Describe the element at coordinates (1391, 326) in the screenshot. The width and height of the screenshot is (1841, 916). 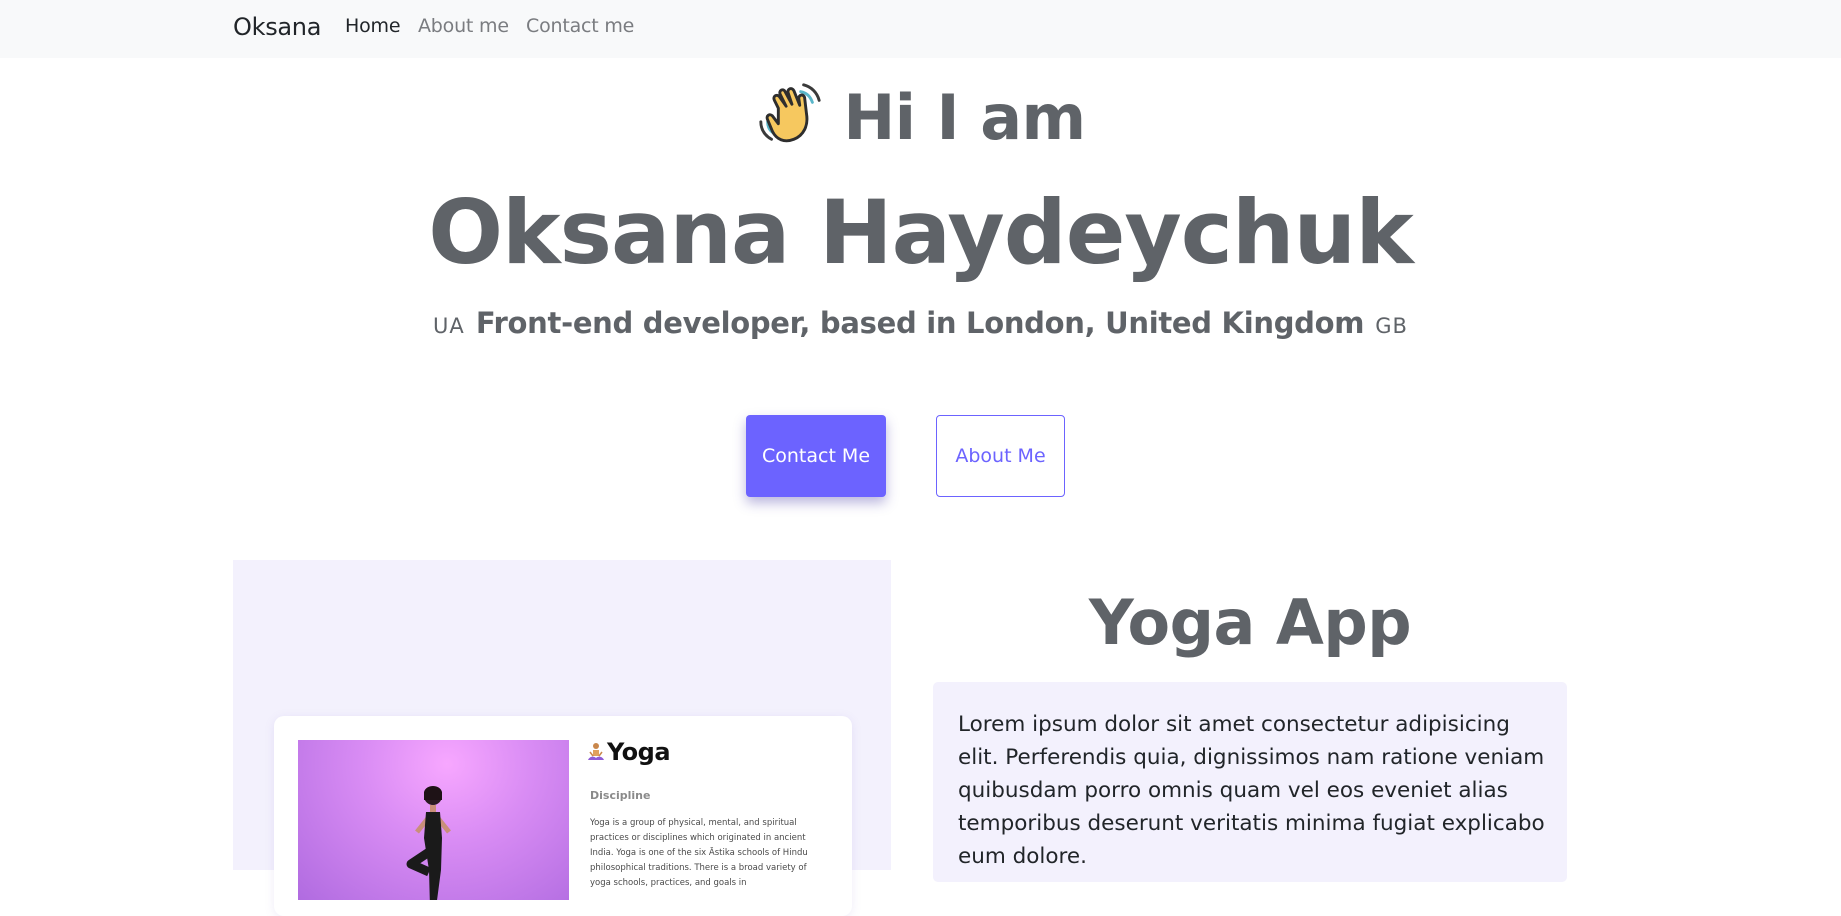
I see `flag-gb: GB` at that location.